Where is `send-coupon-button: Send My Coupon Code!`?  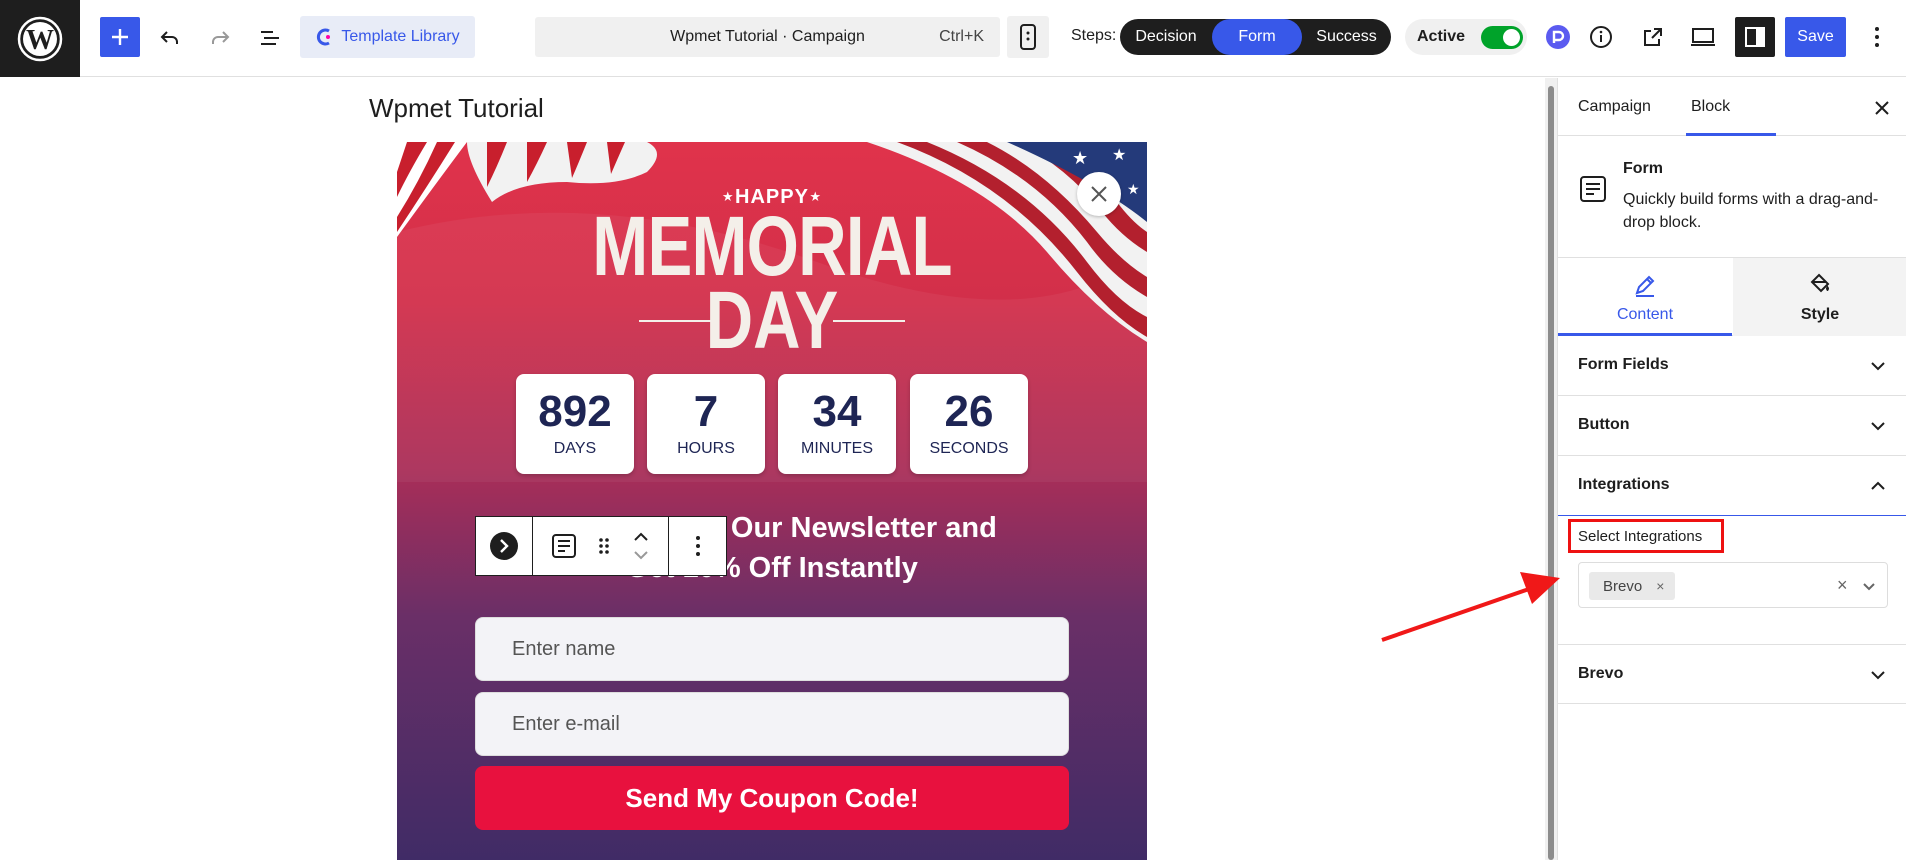
send-coupon-button: Send My Coupon Code! is located at coordinates (772, 798).